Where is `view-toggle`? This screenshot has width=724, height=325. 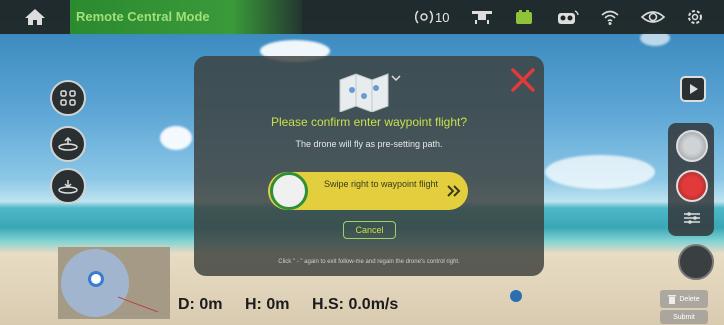
view-toggle is located at coordinates (653, 17).